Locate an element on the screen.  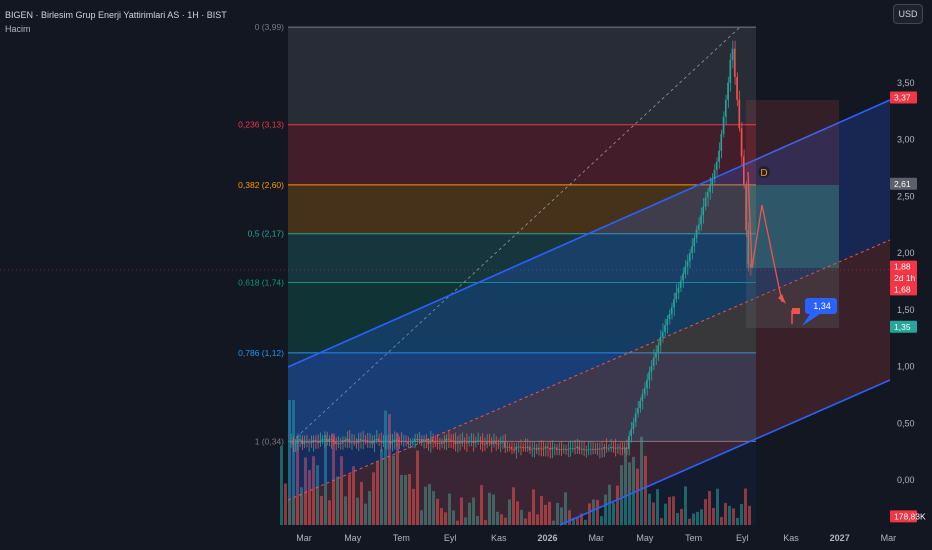
volume-indicator-label: Hacim is located at coordinates (116, 29).